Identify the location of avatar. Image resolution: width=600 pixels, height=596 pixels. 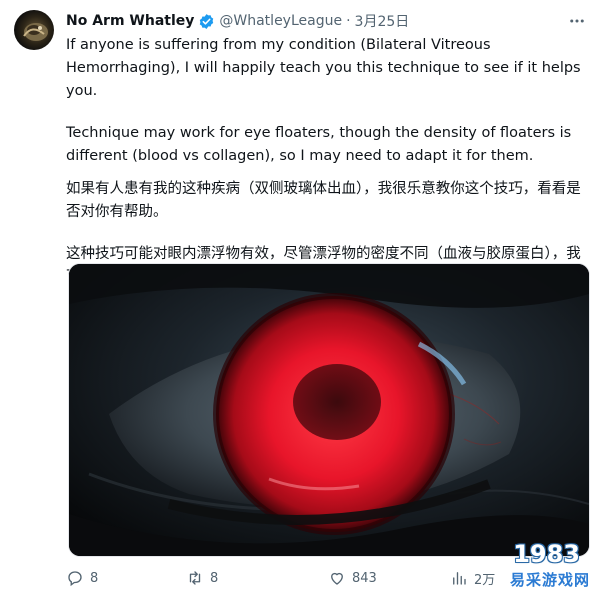
(34, 30).